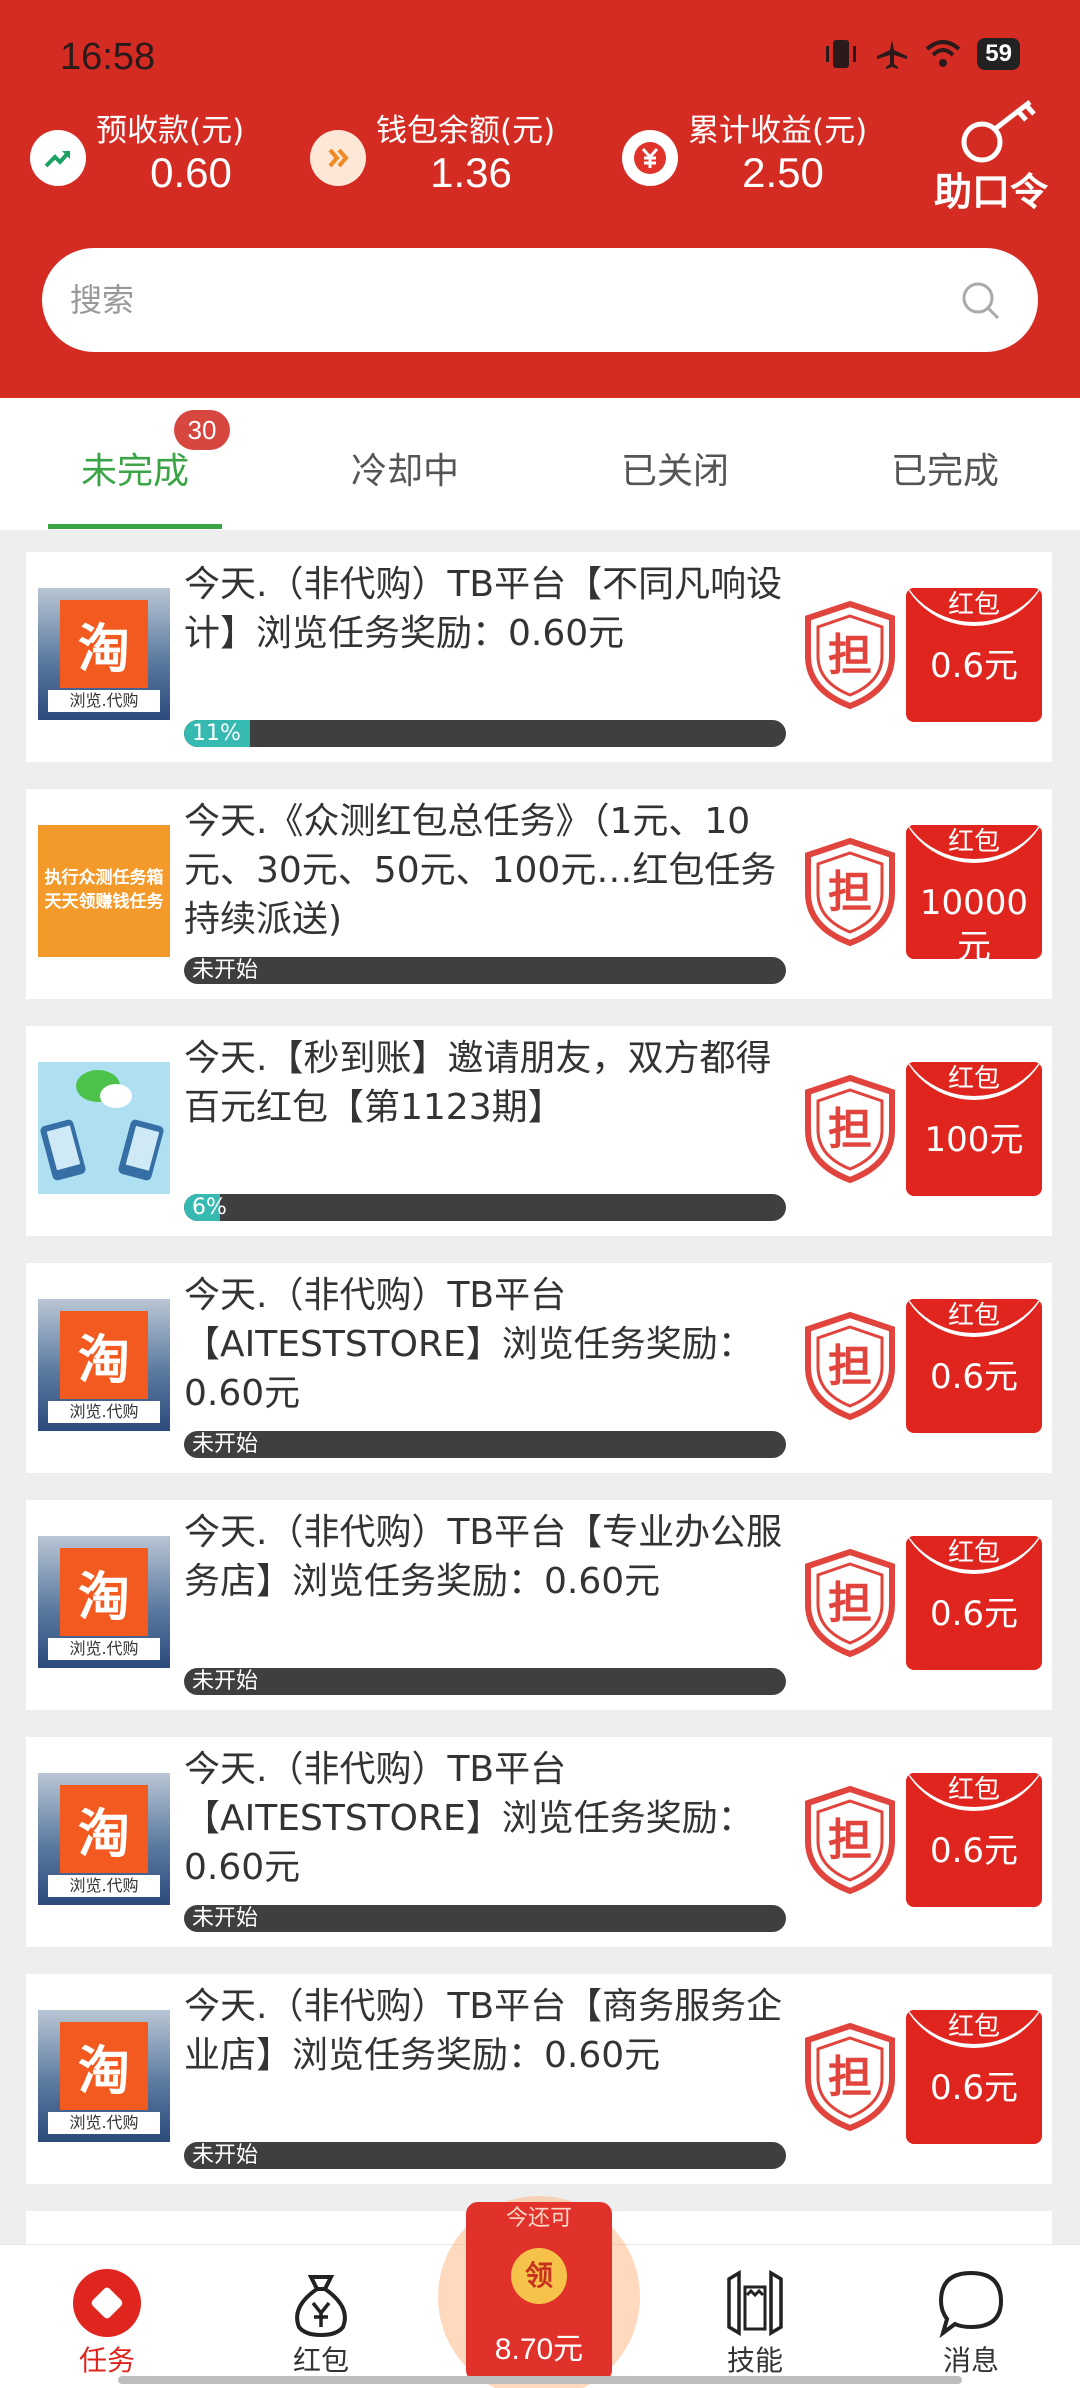 The image size is (1080, 2388). What do you see at coordinates (135, 526) in the screenshot?
I see `active-tab-underline` at bounding box center [135, 526].